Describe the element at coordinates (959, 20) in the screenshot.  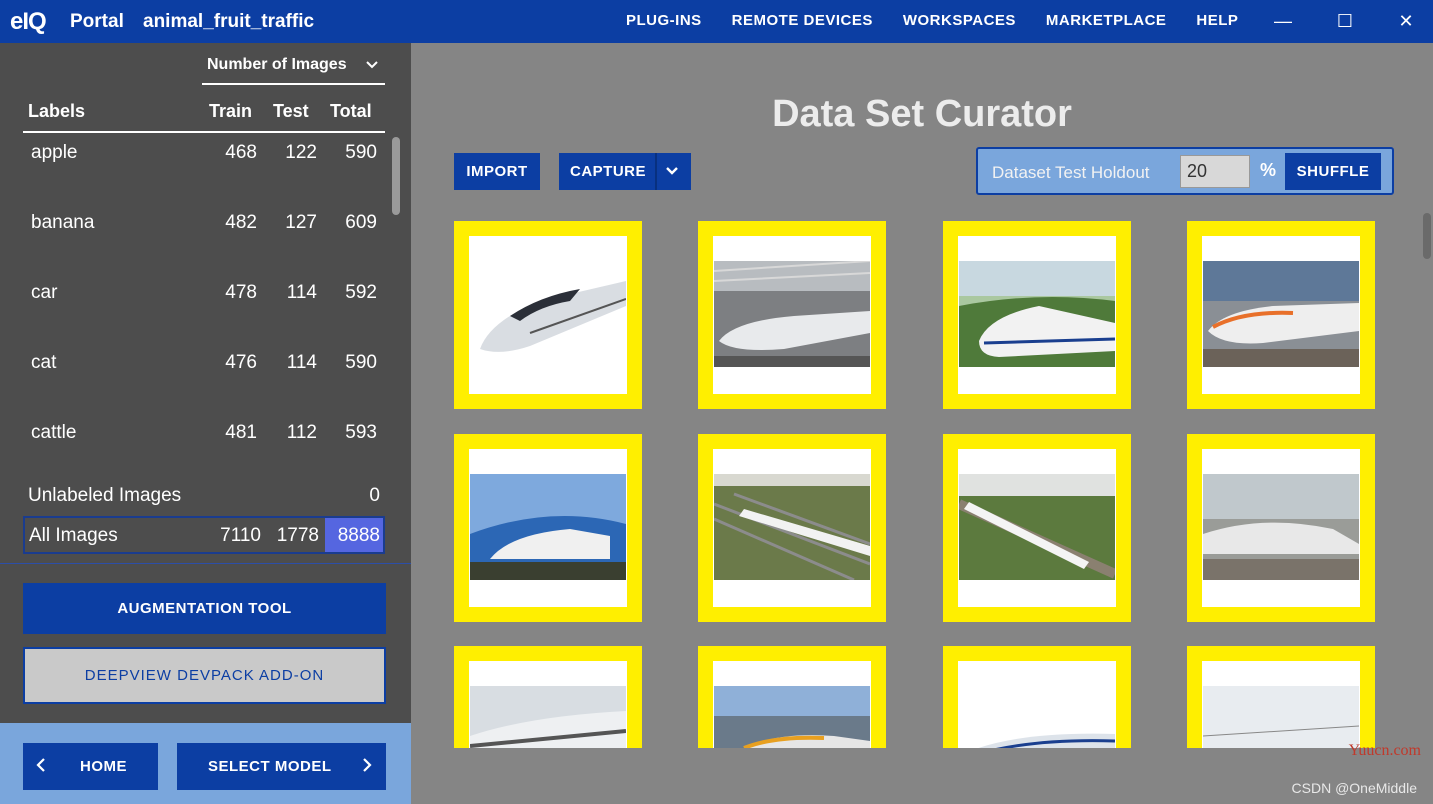
I see `menu-workspaces: WORKSPACES` at that location.